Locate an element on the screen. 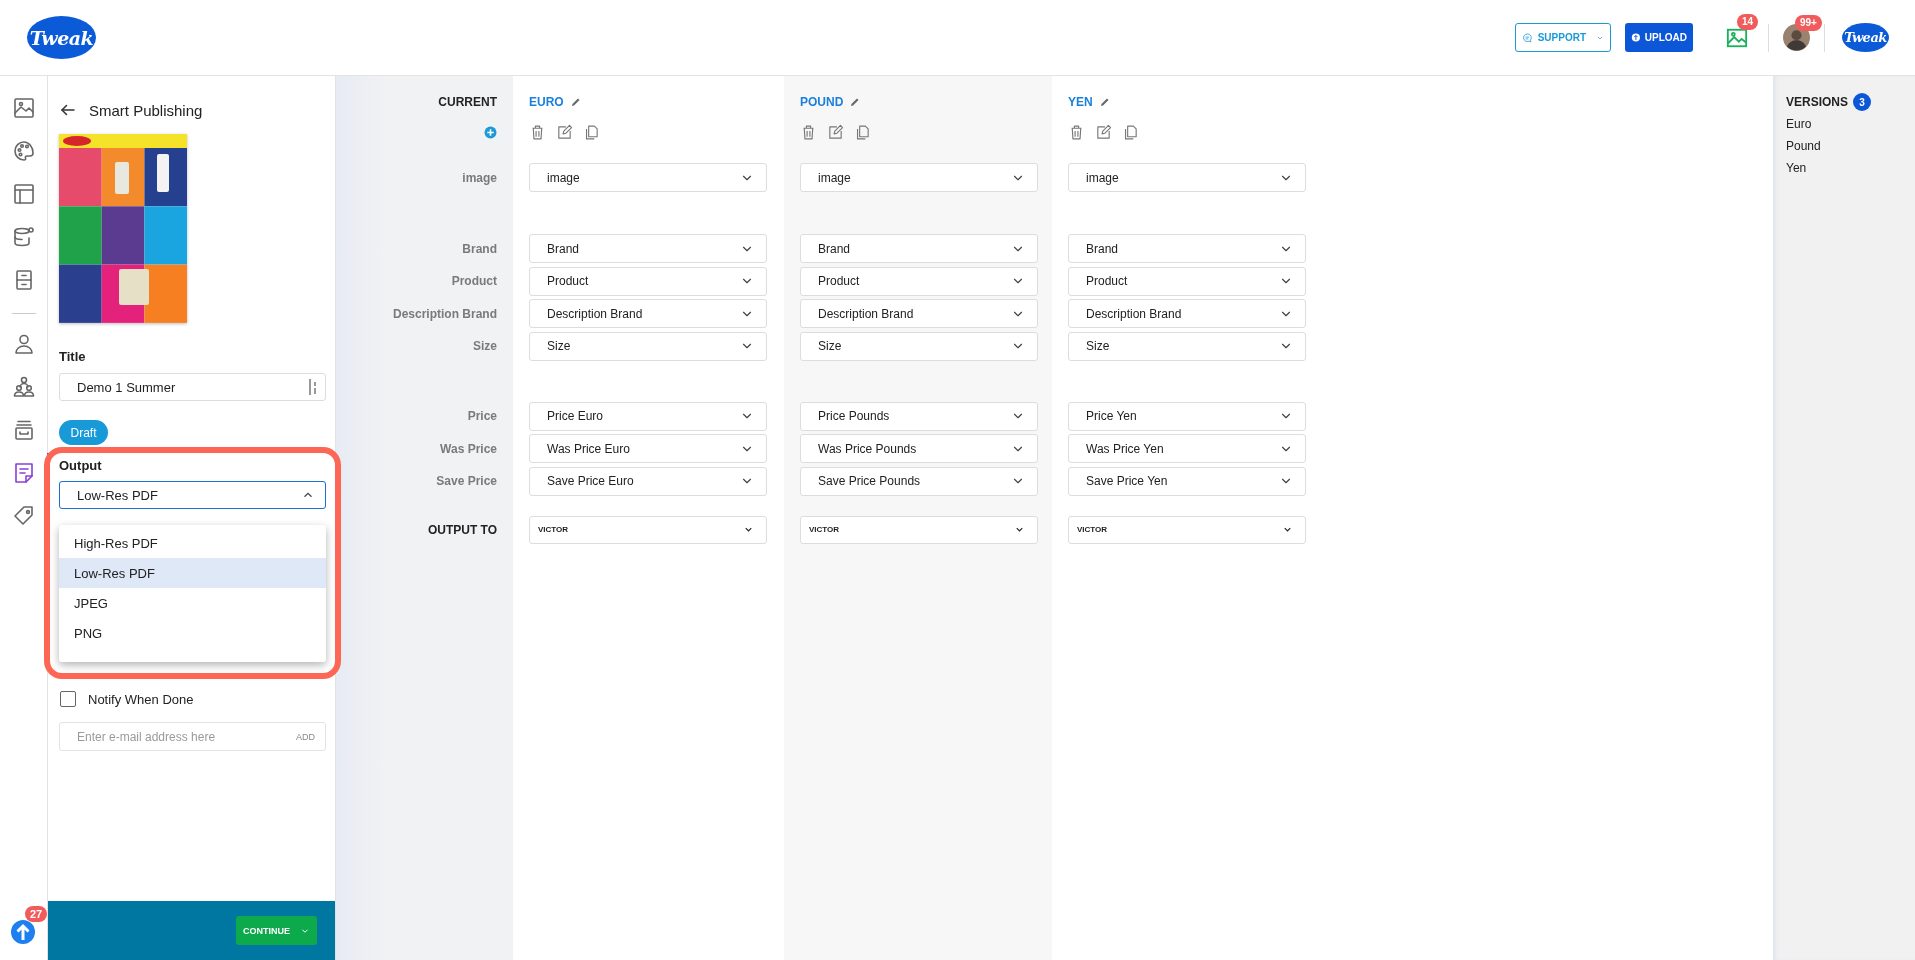 The width and height of the screenshot is (1915, 960). menu-option: Low-Res PDF is located at coordinates (192, 573).